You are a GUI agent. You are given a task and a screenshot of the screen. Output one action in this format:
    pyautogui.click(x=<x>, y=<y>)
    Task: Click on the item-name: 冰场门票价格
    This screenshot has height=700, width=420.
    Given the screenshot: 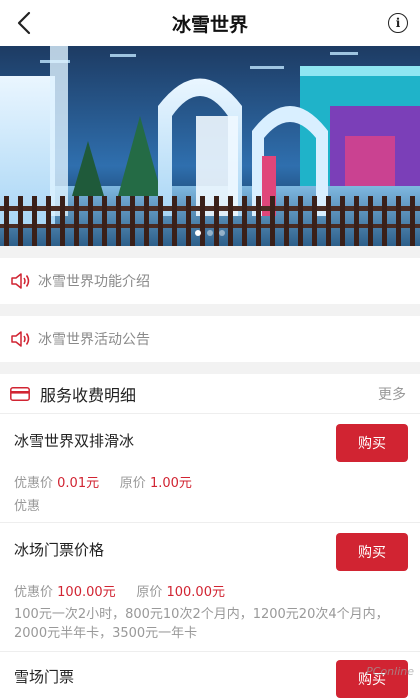 What is the action you would take?
    pyautogui.click(x=59, y=550)
    